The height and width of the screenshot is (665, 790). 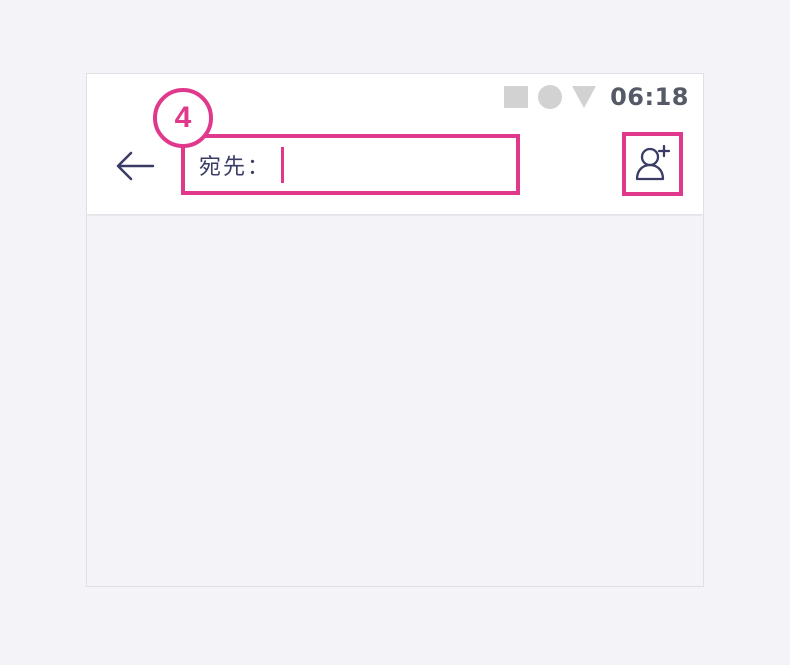 I want to click on arrow-left-icon, so click(x=135, y=166).